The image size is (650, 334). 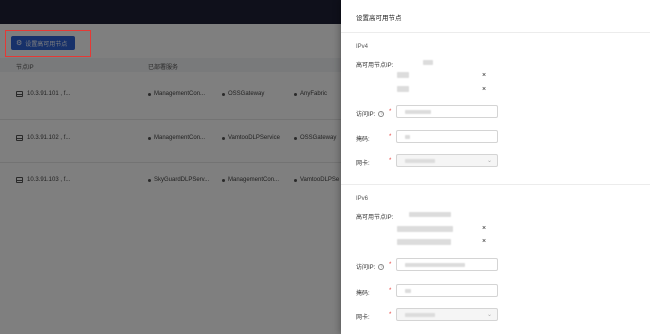 I want to click on ipv6-access-ip-label: 访问IP: ?, so click(x=370, y=266).